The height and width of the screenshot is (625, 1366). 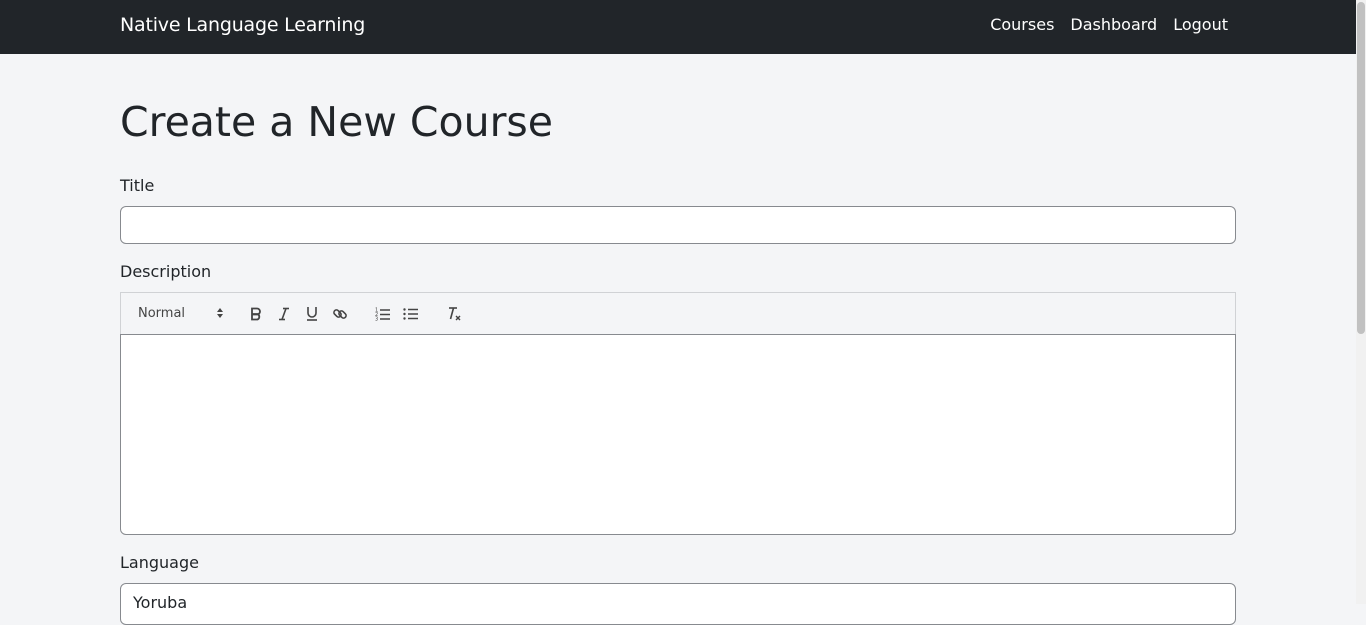 What do you see at coordinates (159, 562) in the screenshot?
I see `language-label: Language` at bounding box center [159, 562].